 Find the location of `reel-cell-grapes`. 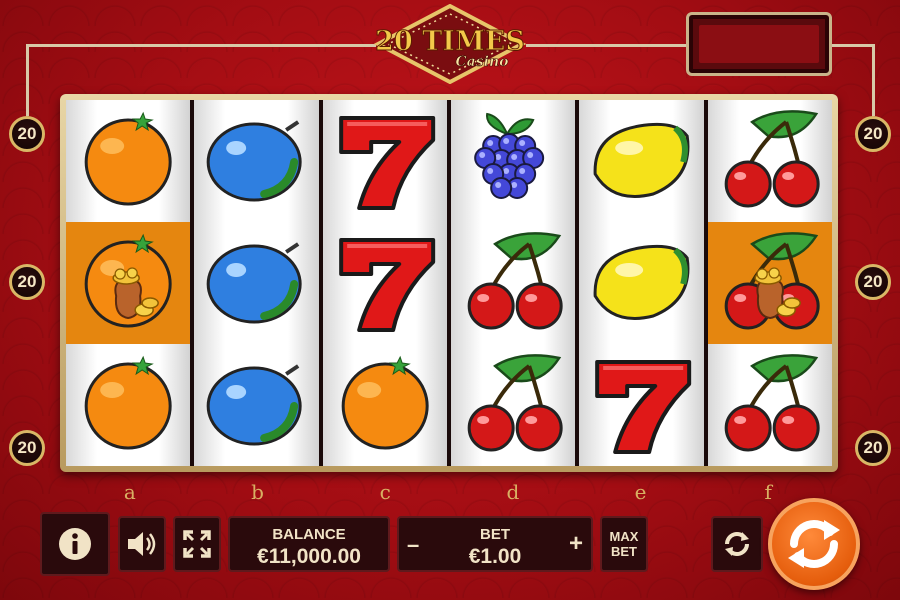

reel-cell-grapes is located at coordinates (513, 161).